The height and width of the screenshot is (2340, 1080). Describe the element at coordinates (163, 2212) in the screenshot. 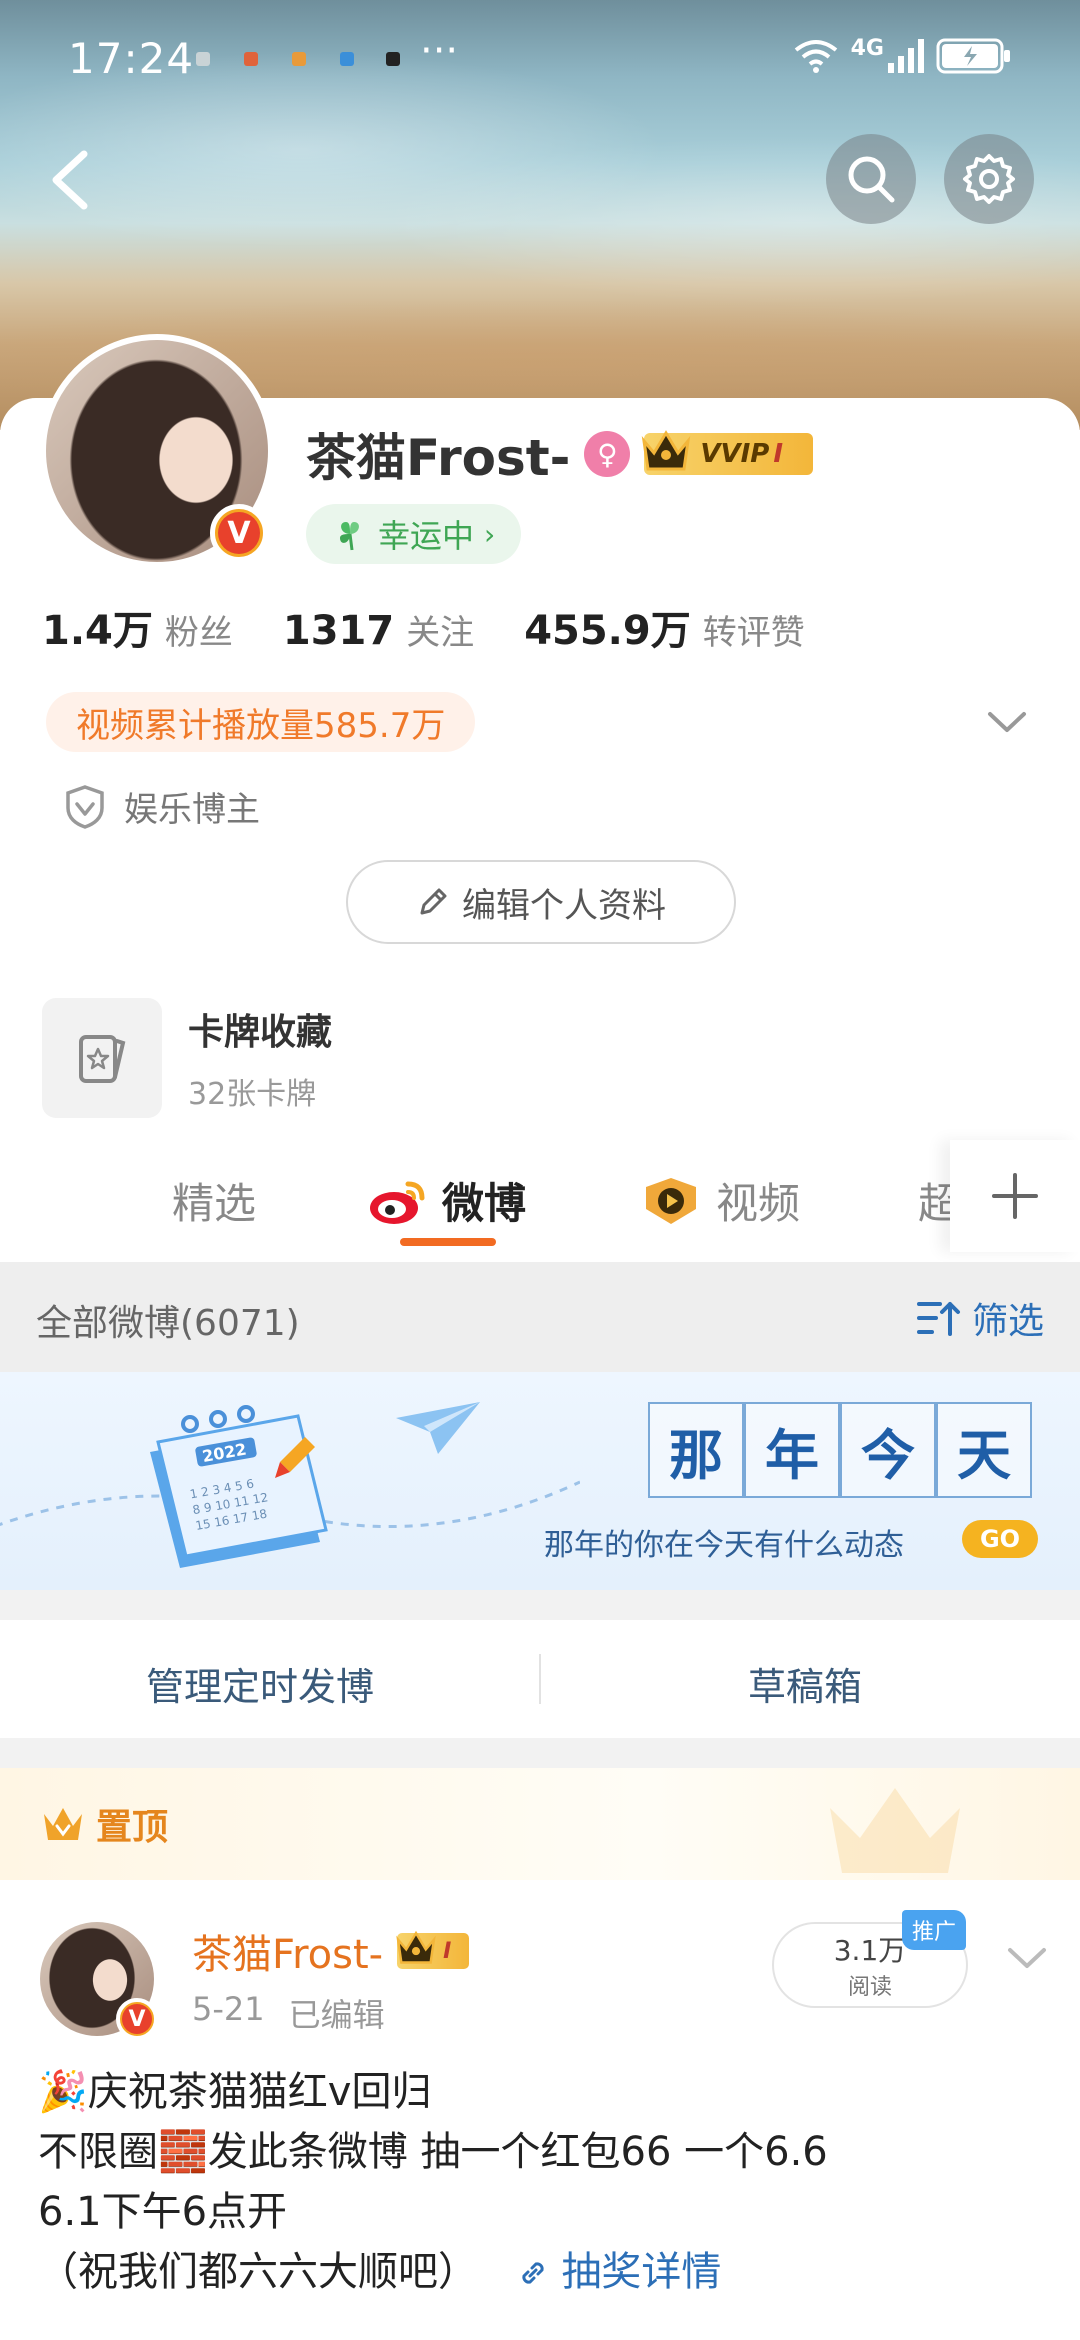

I see `post-line: 6.1下午6点开` at that location.